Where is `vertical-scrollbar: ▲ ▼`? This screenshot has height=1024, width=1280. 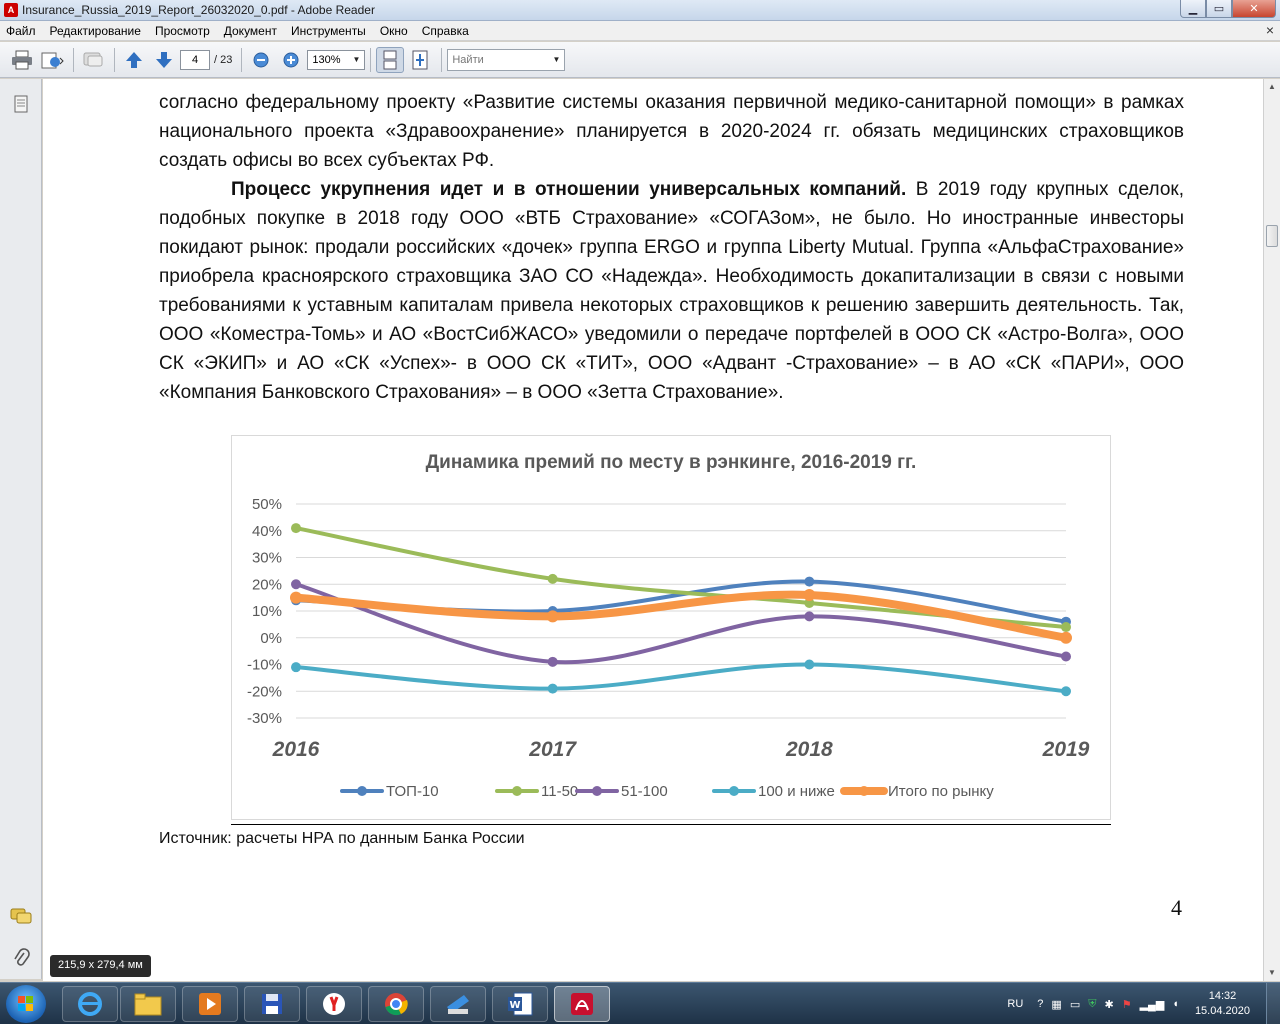 vertical-scrollbar: ▲ ▼ is located at coordinates (1271, 530).